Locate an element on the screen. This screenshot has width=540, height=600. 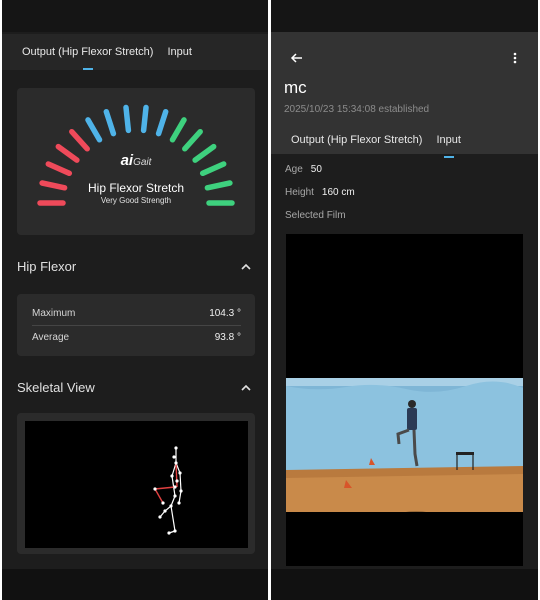
height-value: 160 cm is located at coordinates (338, 192).